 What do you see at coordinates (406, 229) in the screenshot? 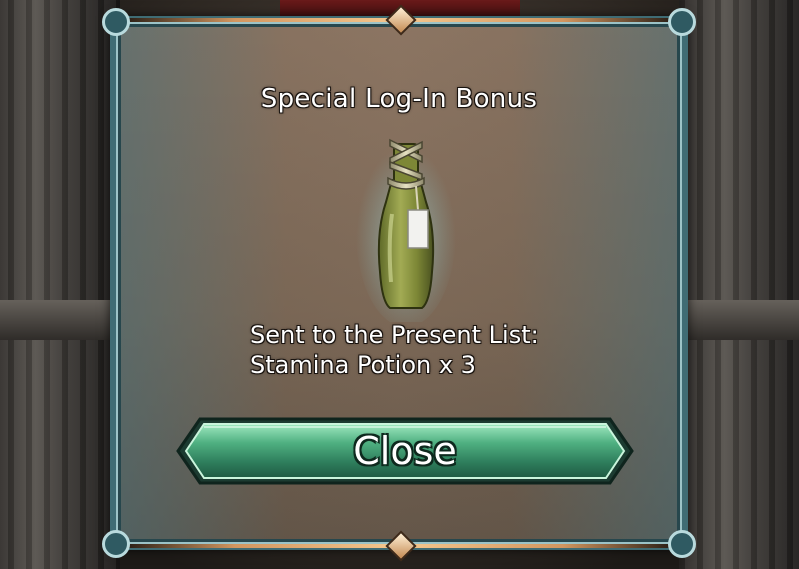
I see `stamina-potion-icon` at bounding box center [406, 229].